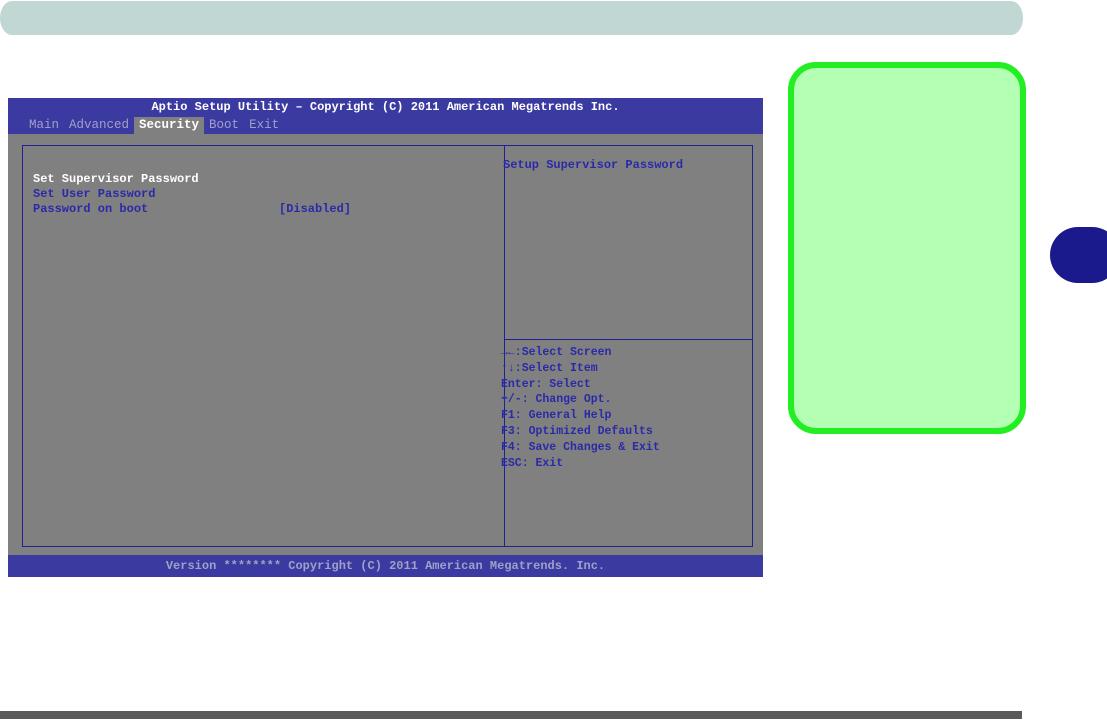 This screenshot has height=721, width=1107. Describe the element at coordinates (90, 209) in the screenshot. I see `password-on-boot-item: Password on boot` at that location.